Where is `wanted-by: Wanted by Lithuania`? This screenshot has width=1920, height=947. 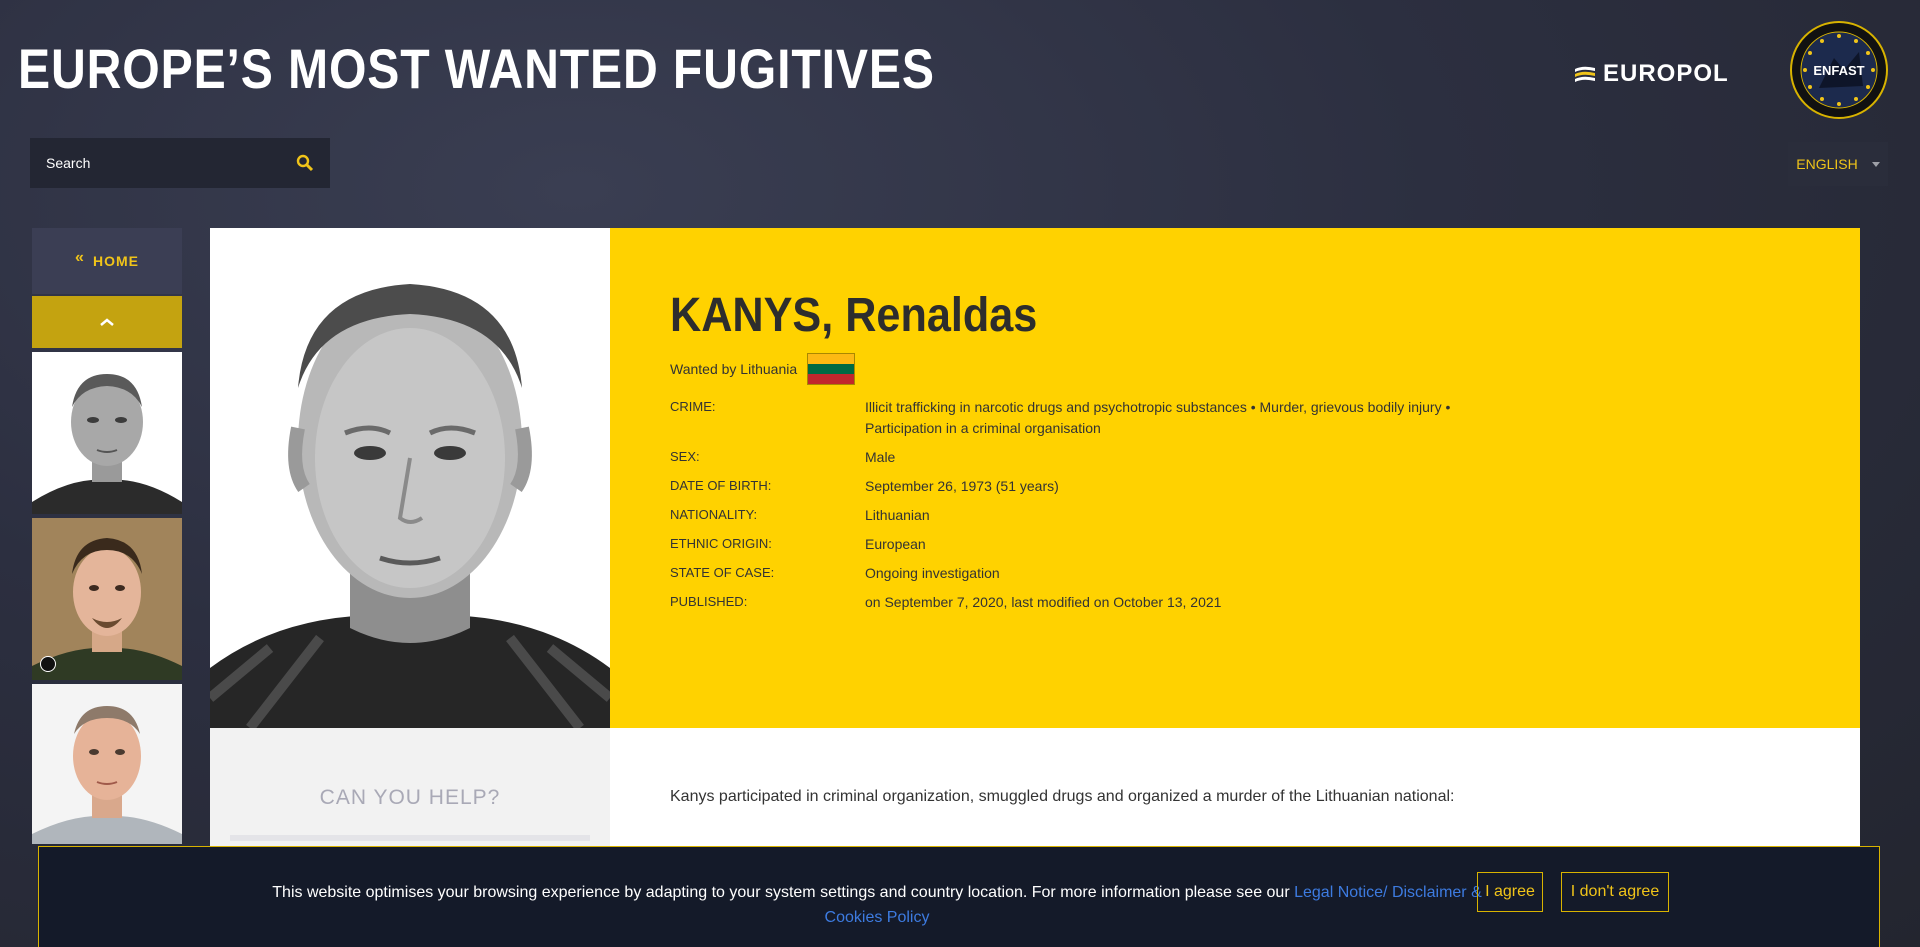
wanted-by: Wanted by Lithuania is located at coordinates (1265, 369).